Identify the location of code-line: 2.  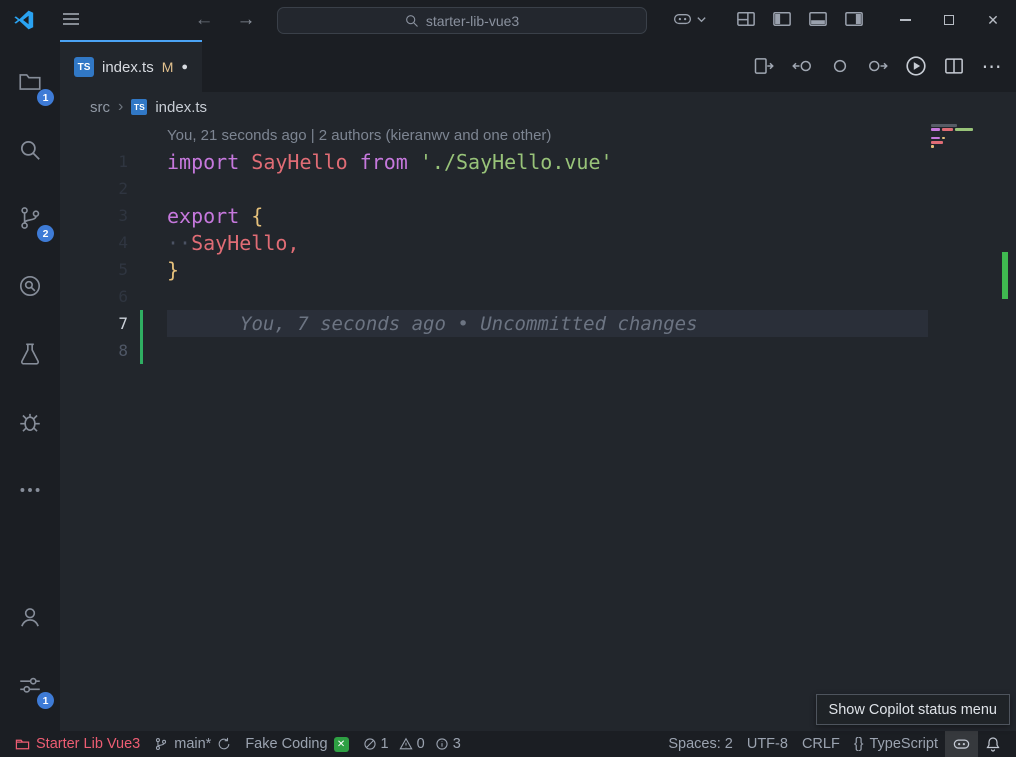
(538, 188).